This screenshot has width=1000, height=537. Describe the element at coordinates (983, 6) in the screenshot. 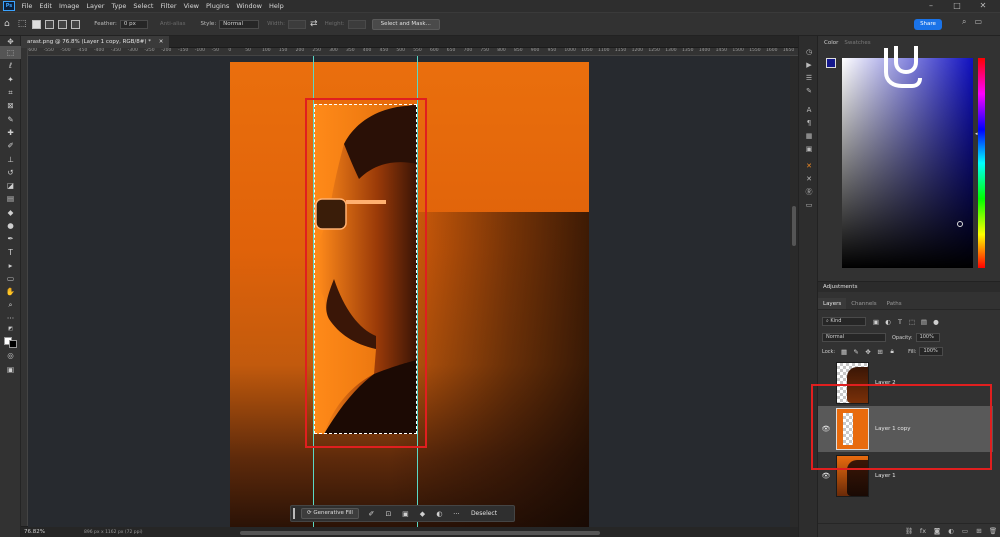

I see `close-icon: ✕` at that location.